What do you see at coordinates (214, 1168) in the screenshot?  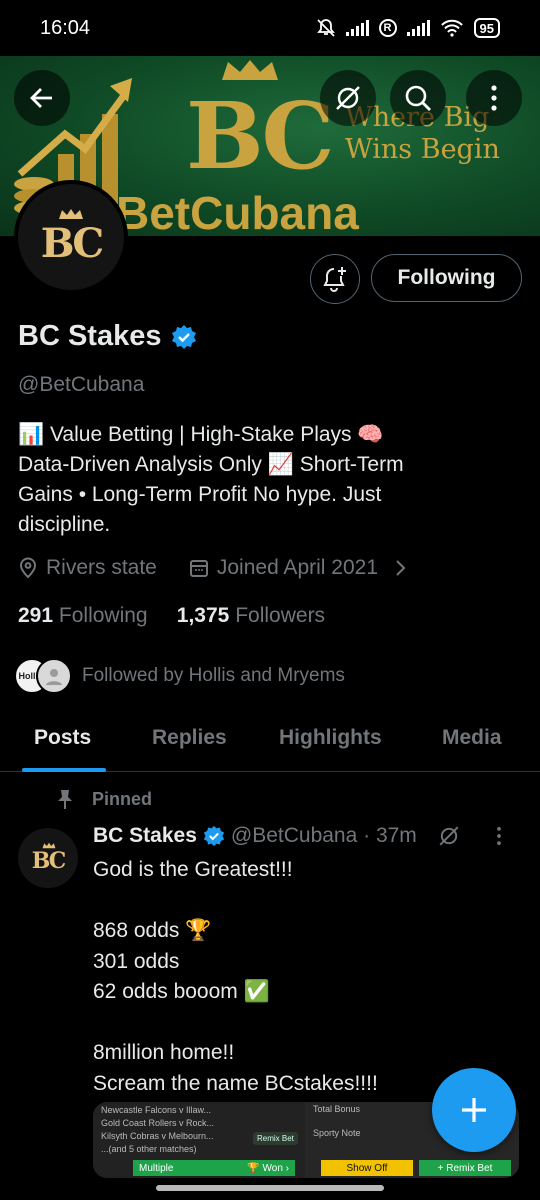 I see `multiple-won-bar: Multiple 🏆 Won ›` at bounding box center [214, 1168].